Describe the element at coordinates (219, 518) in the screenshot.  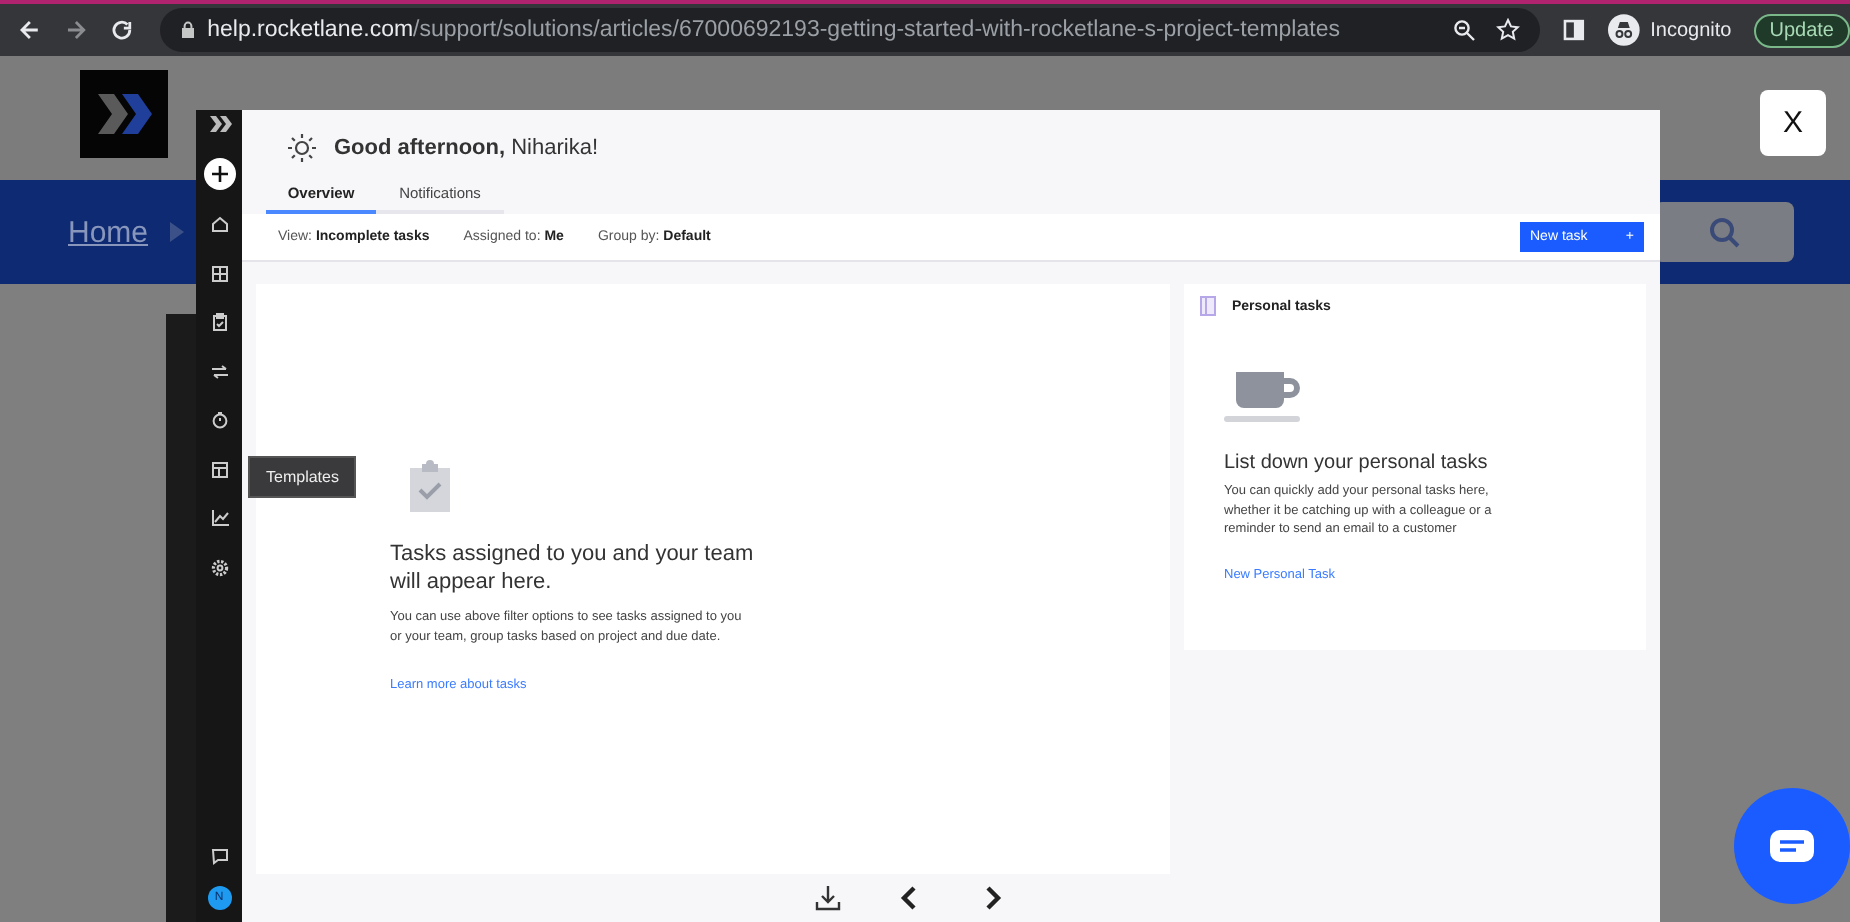
I see `chart-icon` at that location.